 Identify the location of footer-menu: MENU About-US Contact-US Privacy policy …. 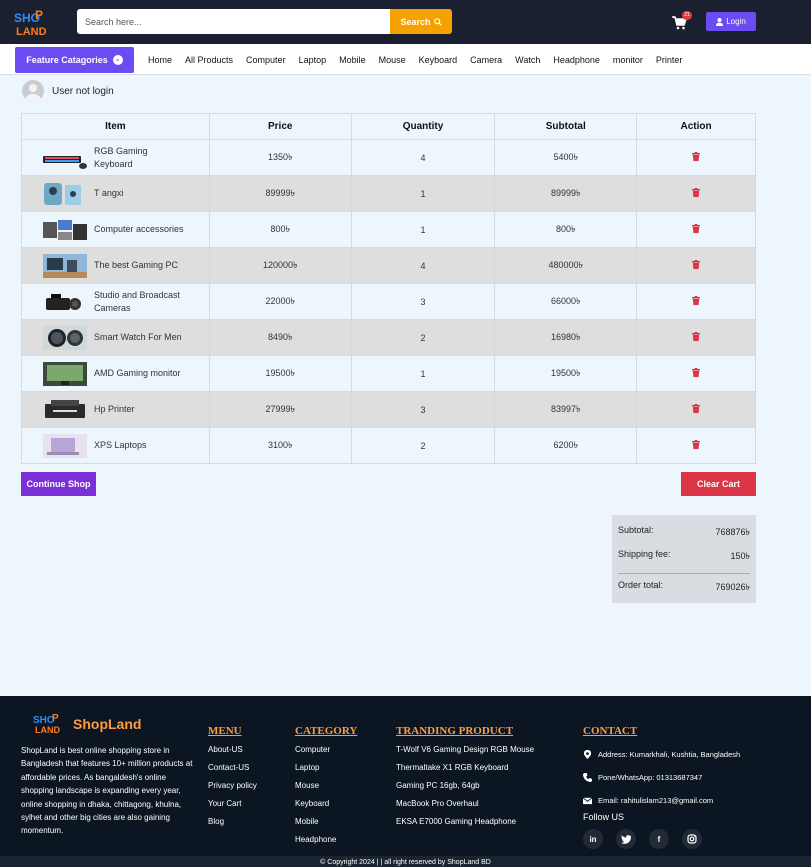
(232, 779).